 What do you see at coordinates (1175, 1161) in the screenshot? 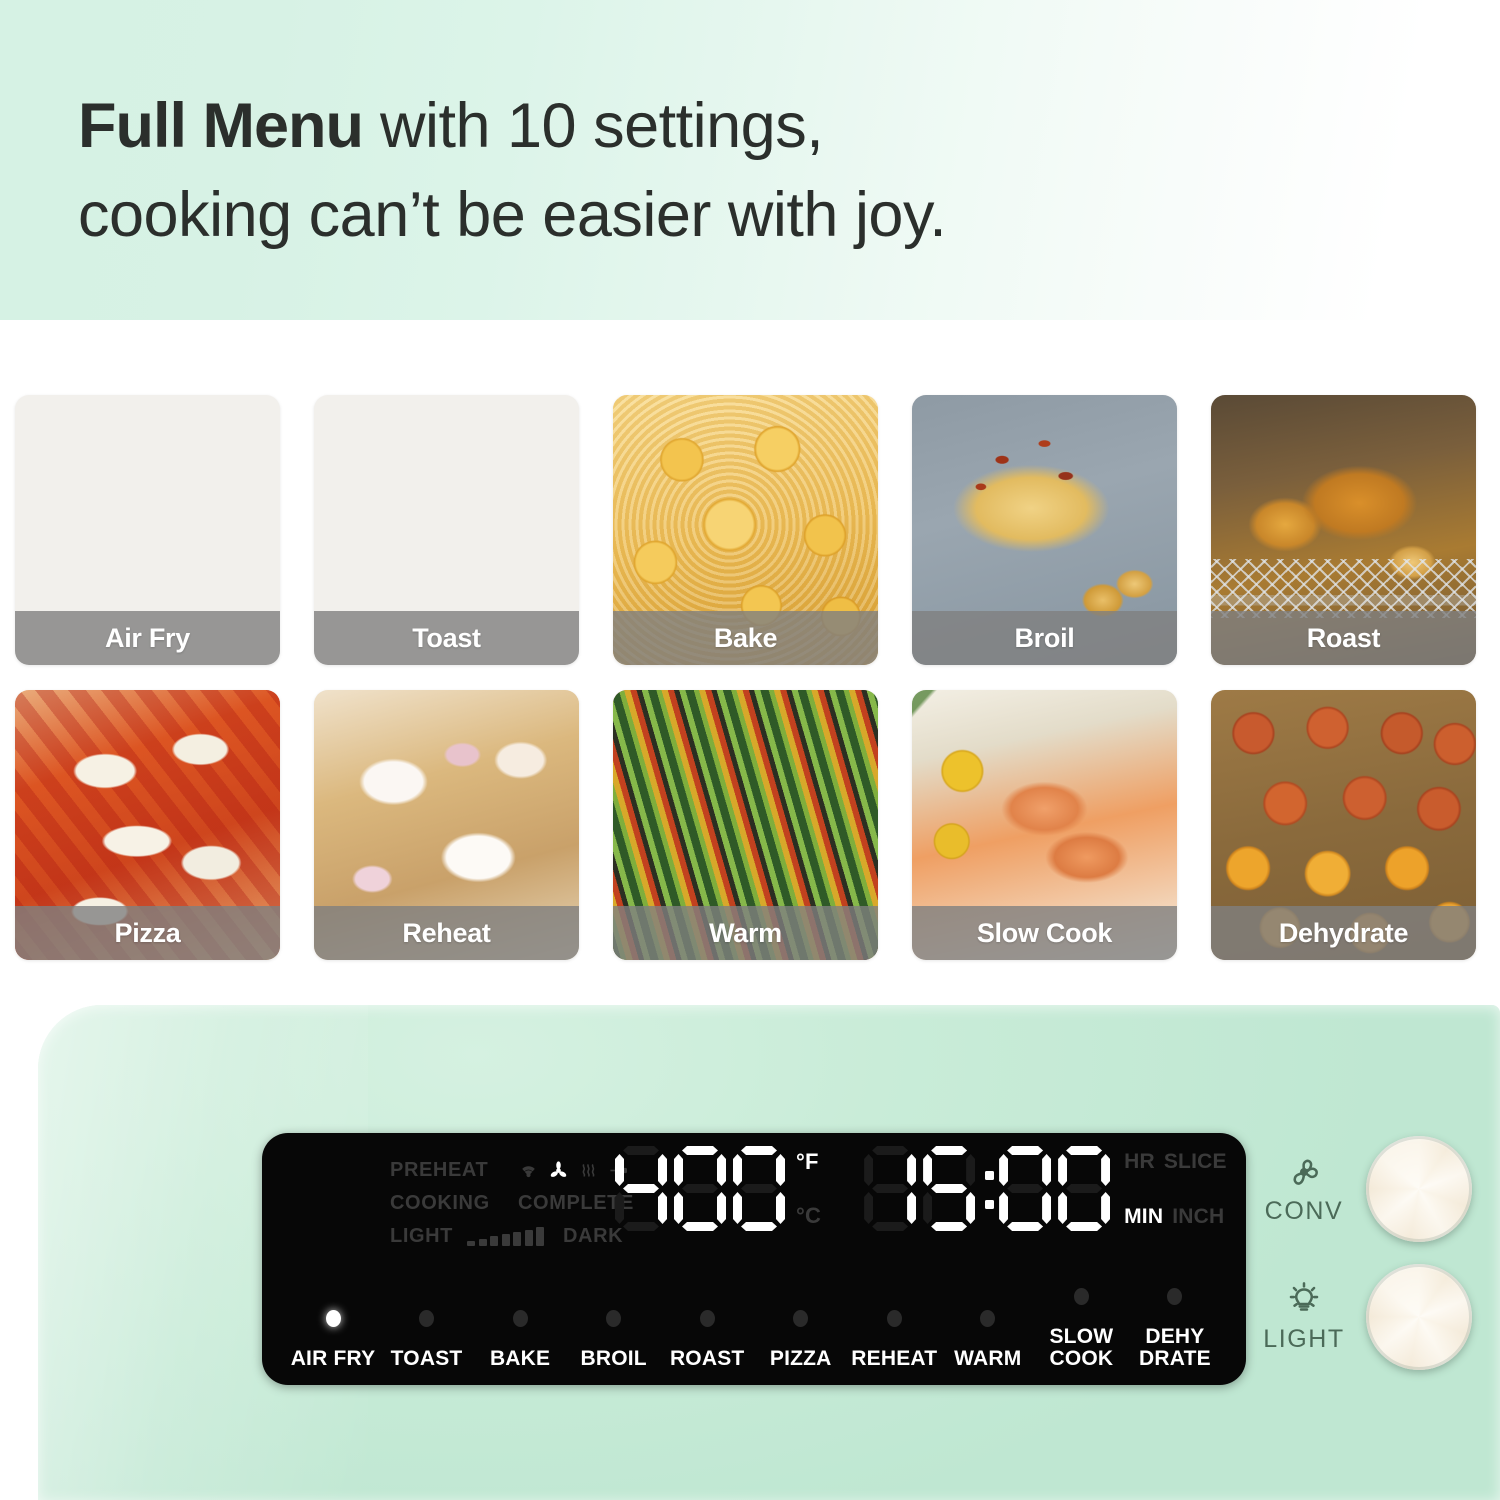
I see `timer-unit-row-top: HR SLICE` at bounding box center [1175, 1161].